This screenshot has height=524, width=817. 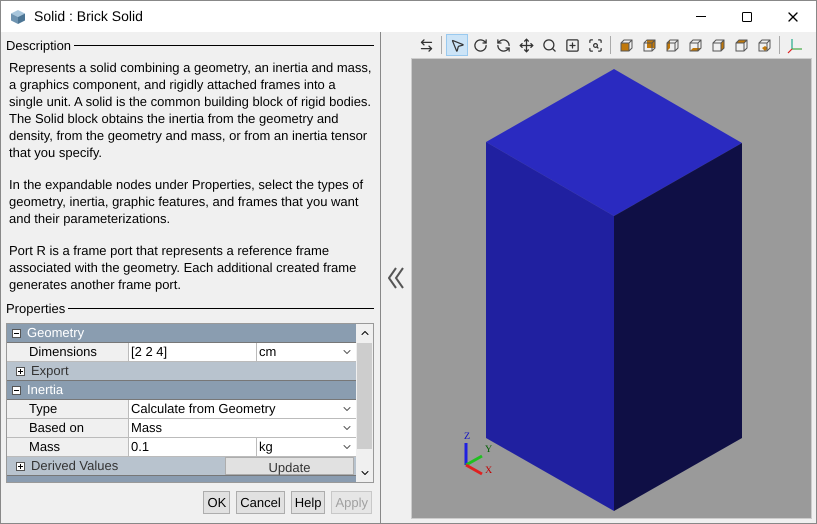 What do you see at coordinates (68, 428) in the screenshot?
I see `property-label: Based on` at bounding box center [68, 428].